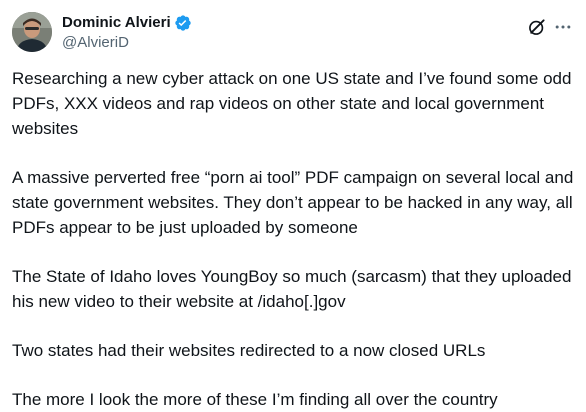  I want to click on avatar, so click(32, 32).